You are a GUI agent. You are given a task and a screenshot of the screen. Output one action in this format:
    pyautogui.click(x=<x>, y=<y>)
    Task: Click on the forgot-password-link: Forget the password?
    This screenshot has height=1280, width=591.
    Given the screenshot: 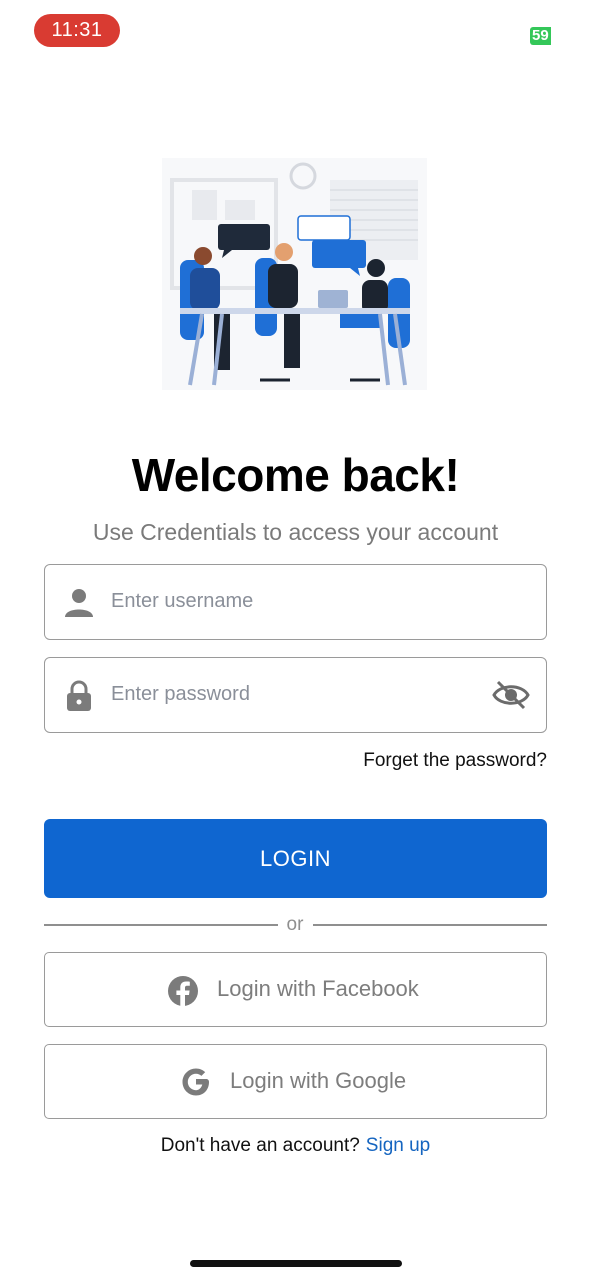 What is the action you would take?
    pyautogui.click(x=455, y=761)
    